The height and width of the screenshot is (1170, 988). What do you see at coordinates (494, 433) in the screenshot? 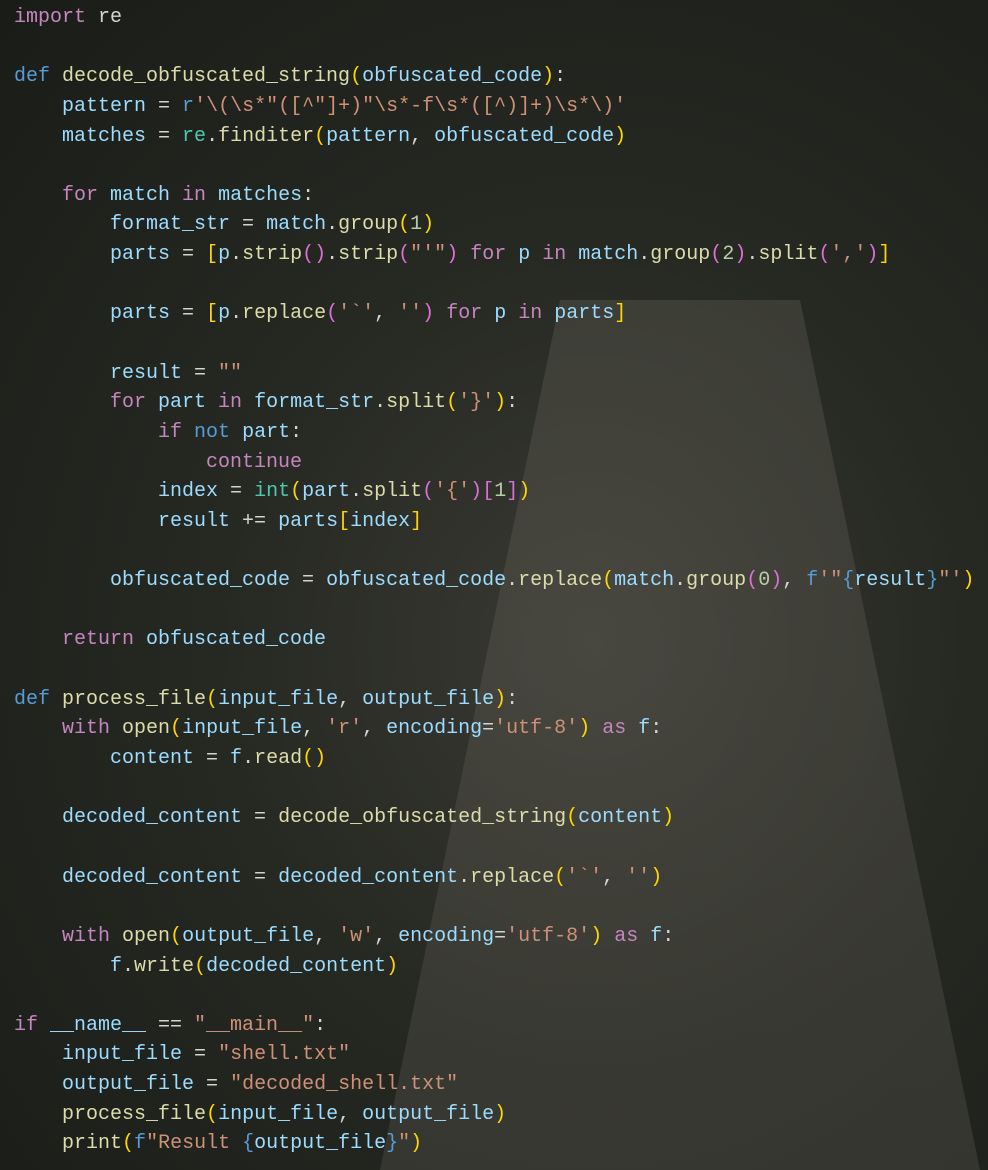
I see `code-line: if not part:` at bounding box center [494, 433].